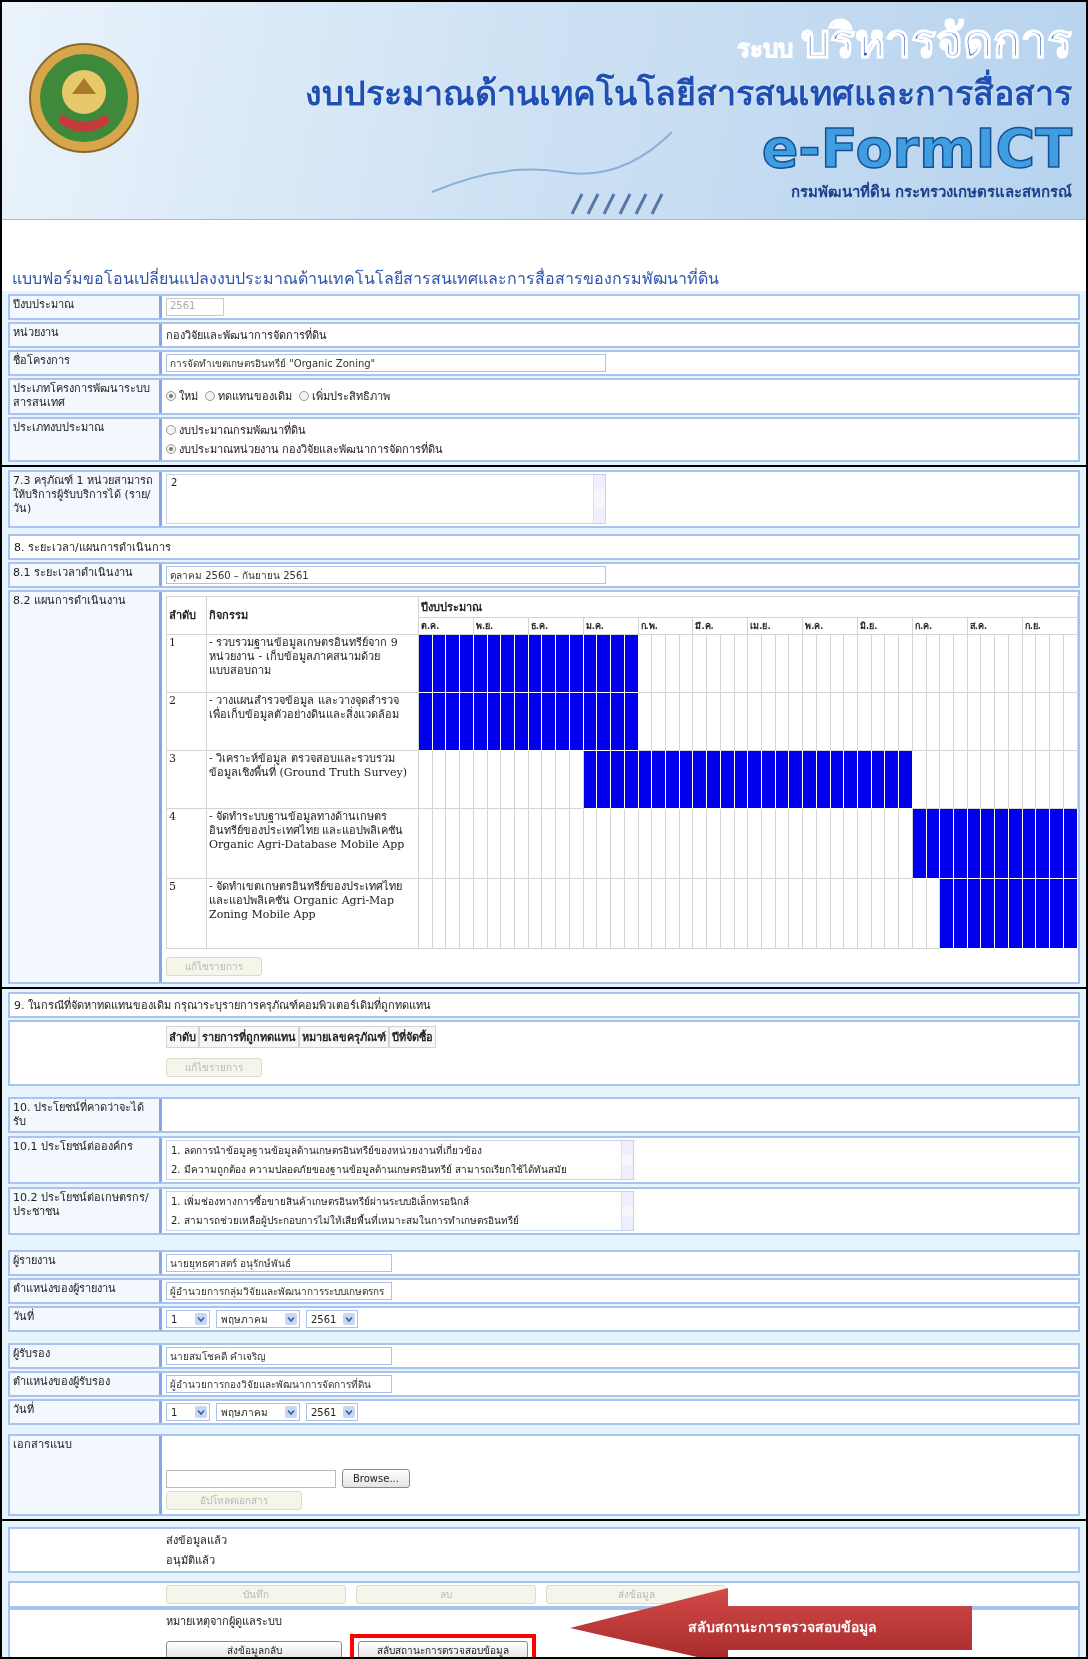  Describe the element at coordinates (995, 626) in the screenshot. I see `month-header: ส.ค.` at that location.